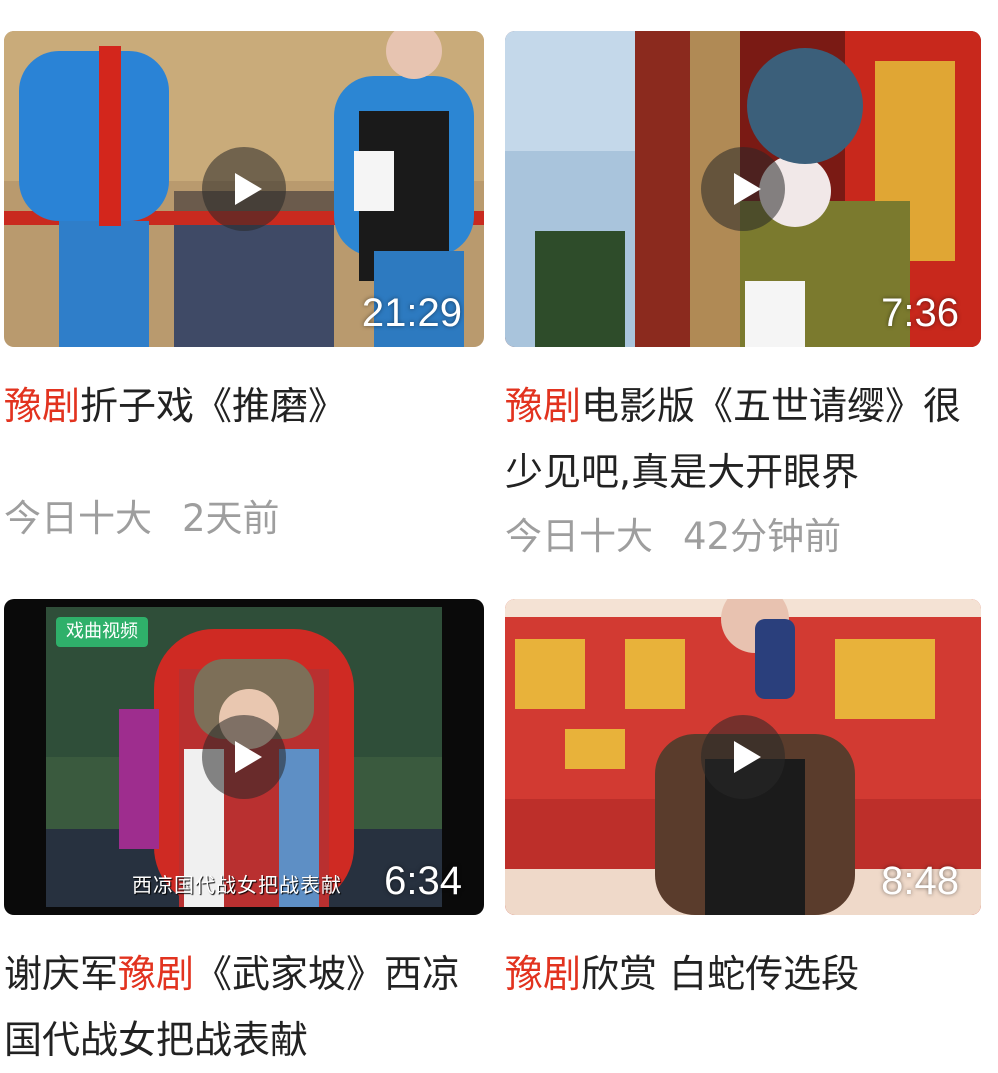  I want to click on video-title: 豫剧折子戏《推磨》, so click(244, 406).